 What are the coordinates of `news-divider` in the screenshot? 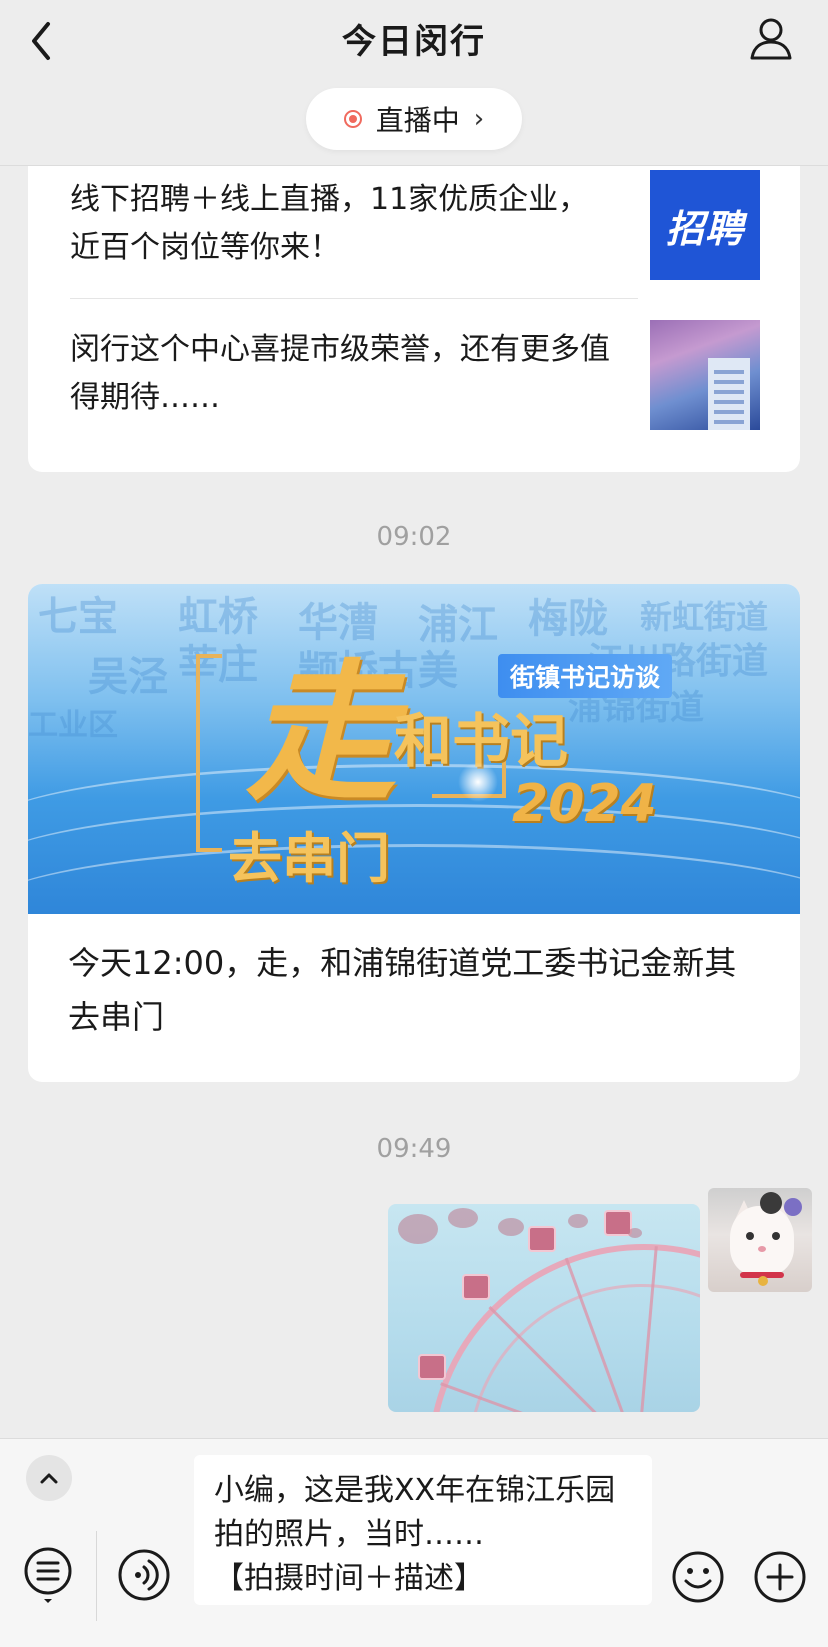 It's located at (354, 298).